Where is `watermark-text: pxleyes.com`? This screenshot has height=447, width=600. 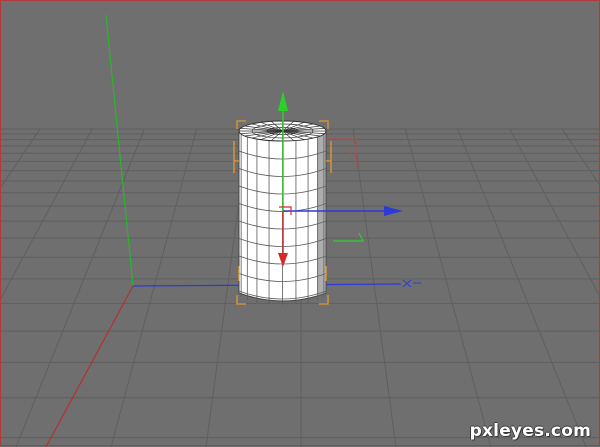
watermark-text: pxleyes.com is located at coordinates (530, 431).